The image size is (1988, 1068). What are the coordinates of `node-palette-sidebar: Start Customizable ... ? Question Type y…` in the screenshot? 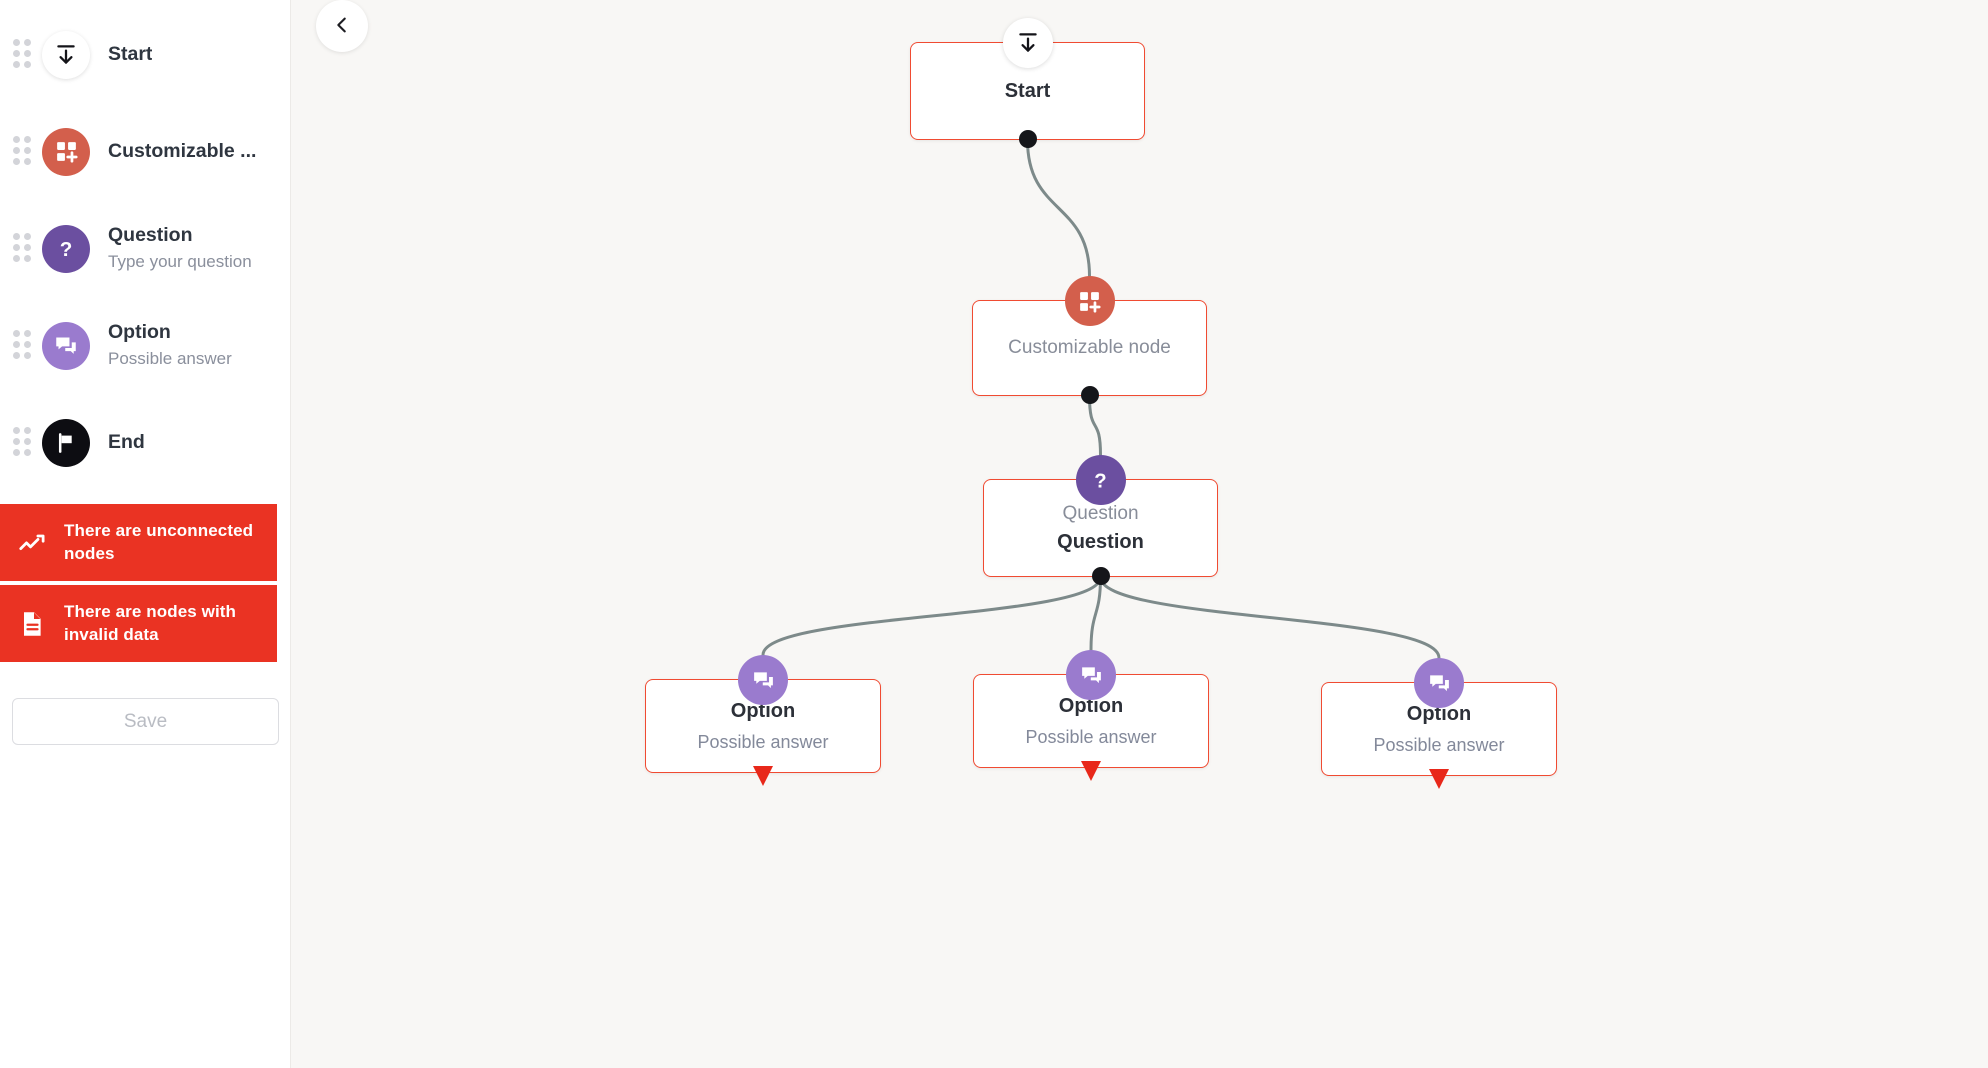 It's located at (145, 534).